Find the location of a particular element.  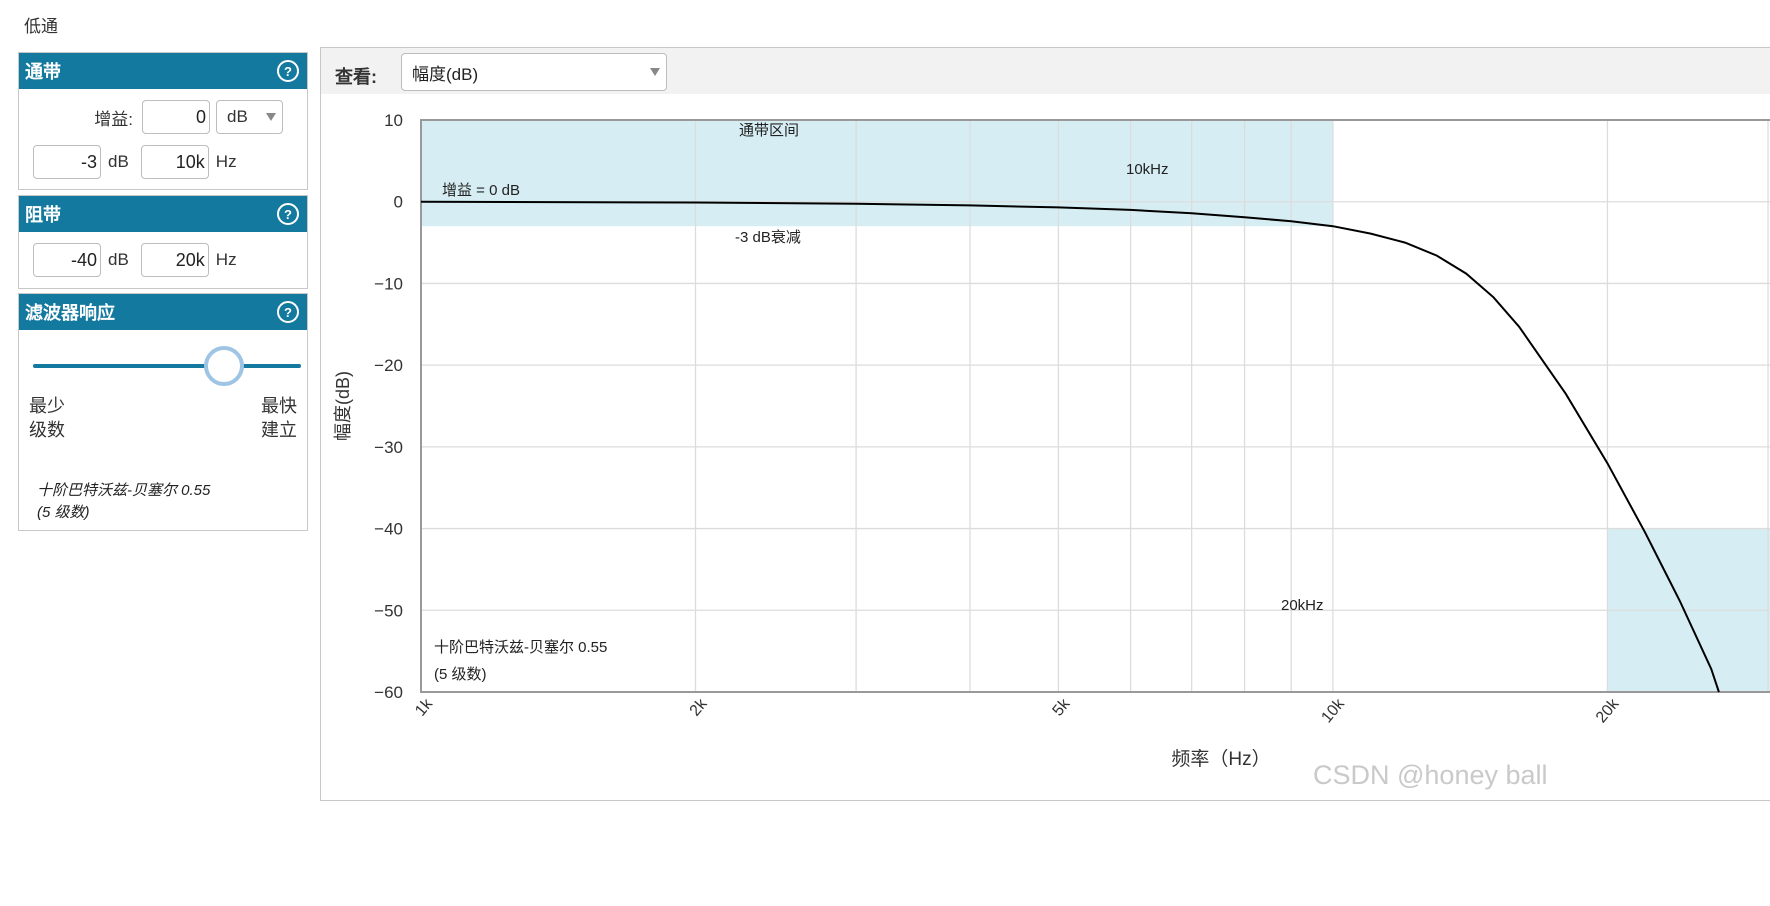

y-tick-label: −20 is located at coordinates (388, 365).